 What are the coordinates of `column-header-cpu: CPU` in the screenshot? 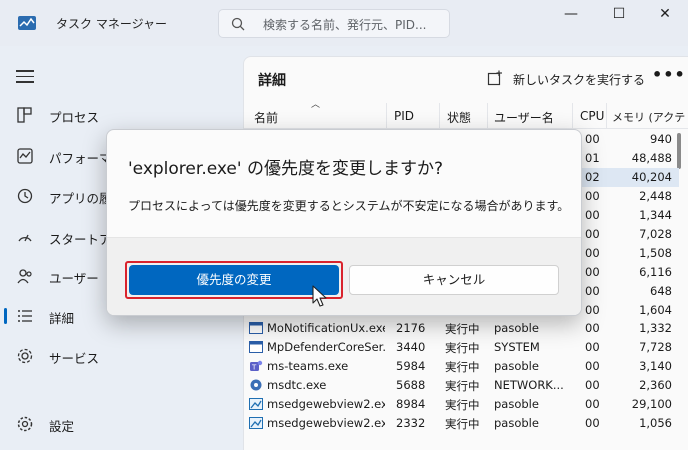 It's located at (592, 116).